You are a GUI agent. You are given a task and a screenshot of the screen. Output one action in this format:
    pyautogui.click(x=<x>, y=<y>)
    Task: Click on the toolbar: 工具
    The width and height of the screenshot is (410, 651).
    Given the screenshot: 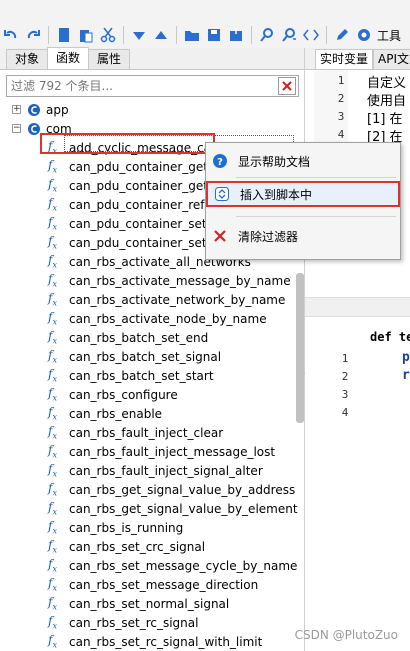 What is the action you would take?
    pyautogui.click(x=205, y=24)
    